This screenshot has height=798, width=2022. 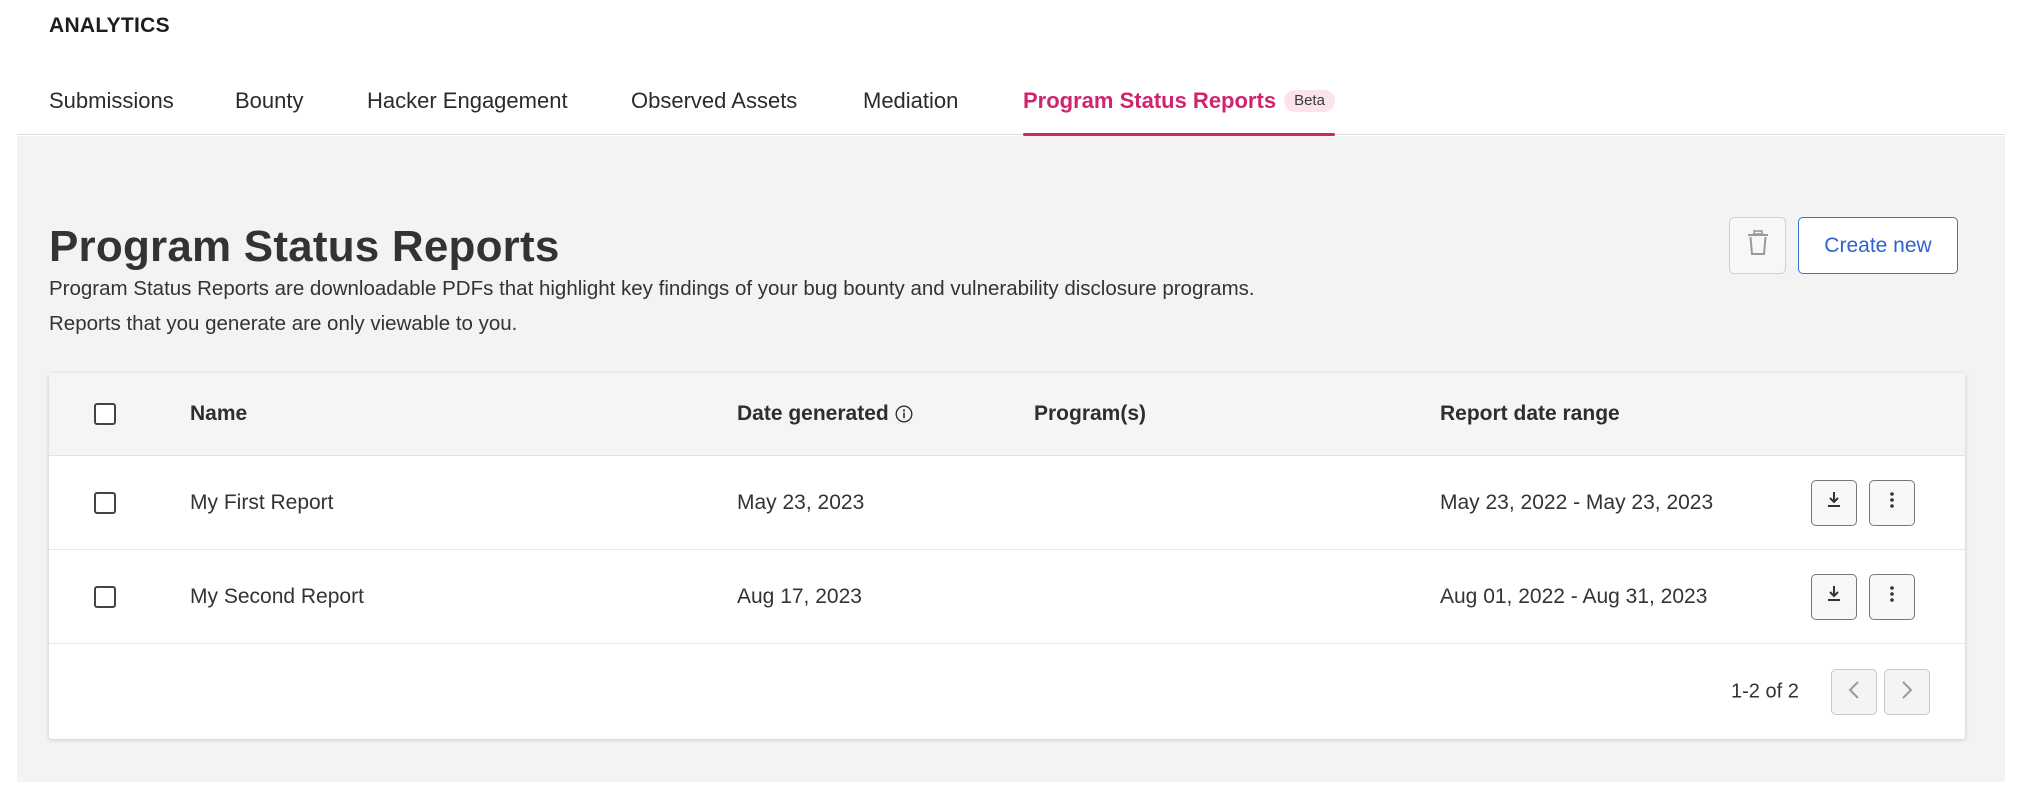 I want to click on tab-label: Hacker Engagement, so click(x=467, y=100).